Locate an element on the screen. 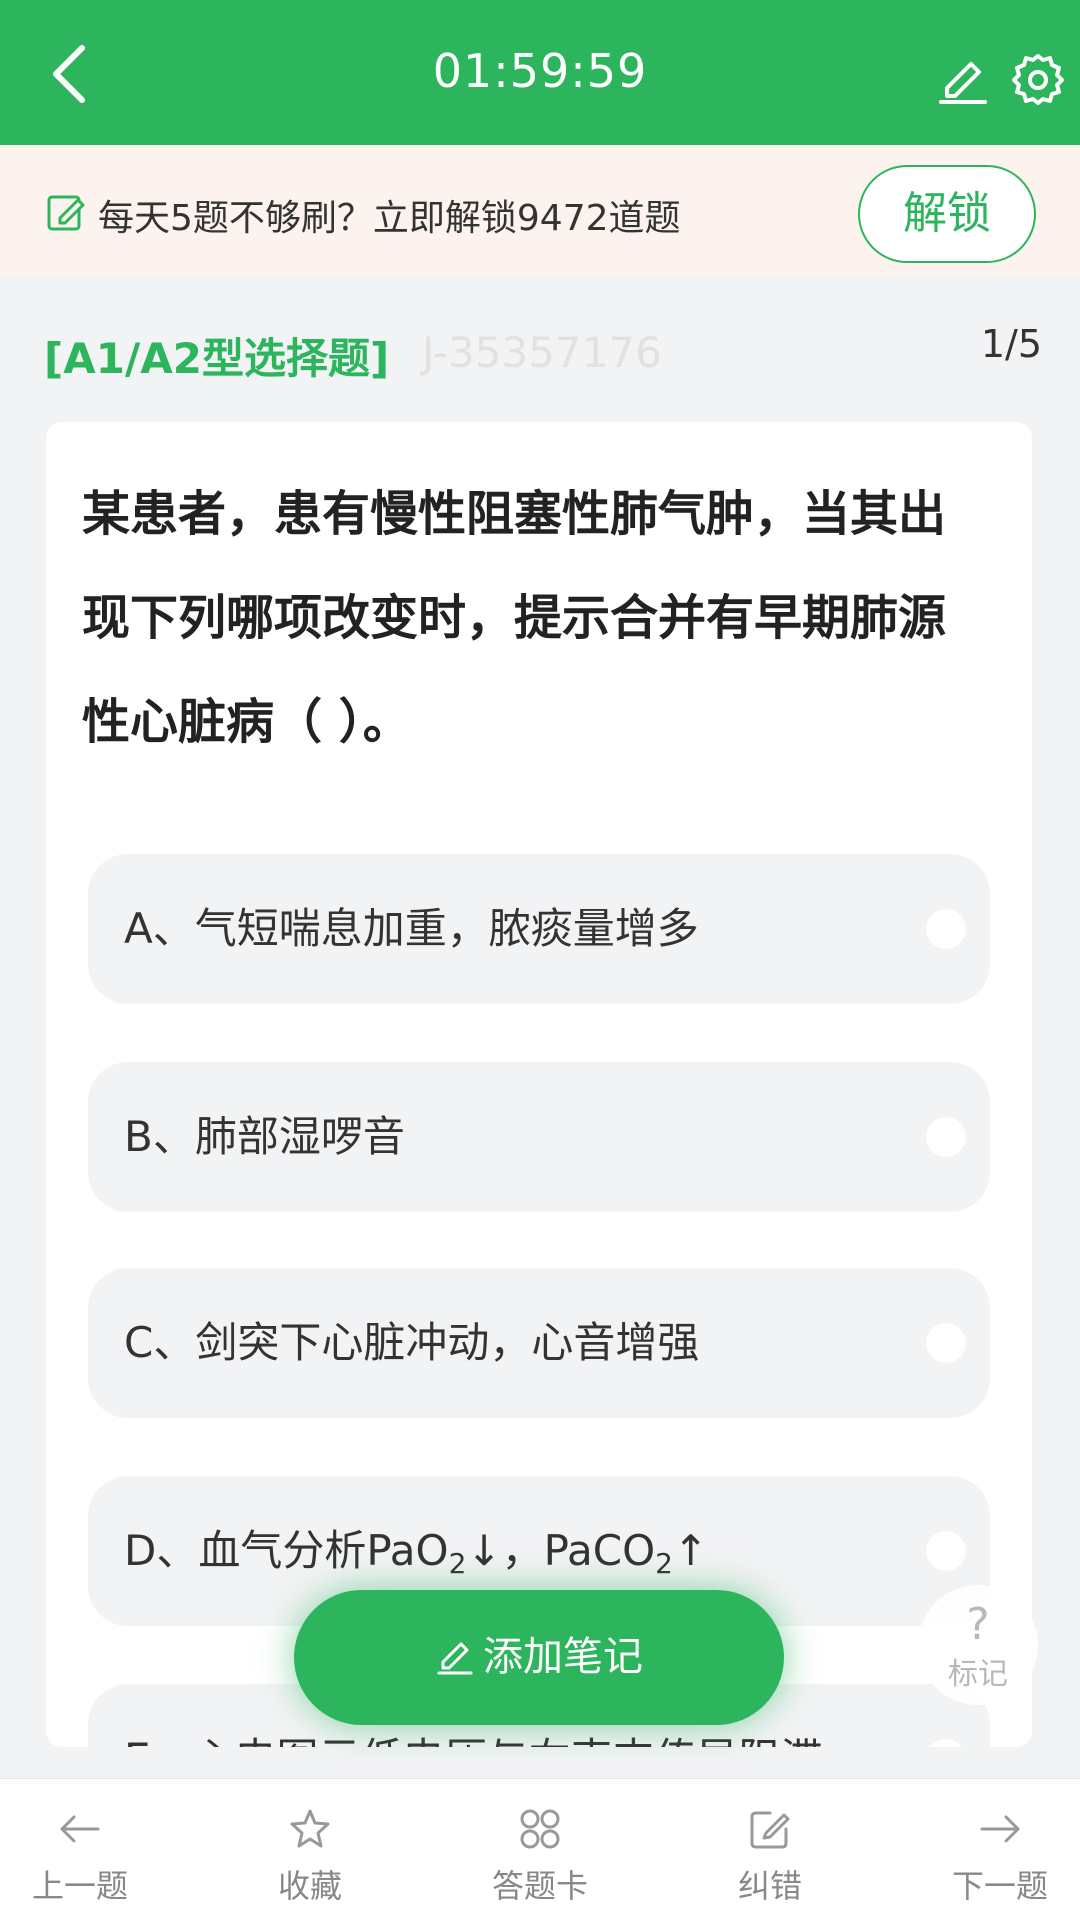 Image resolution: width=1080 pixels, height=1920 pixels. option-c: C、剑突下心脏冲动，心音增强 is located at coordinates (539, 1343).